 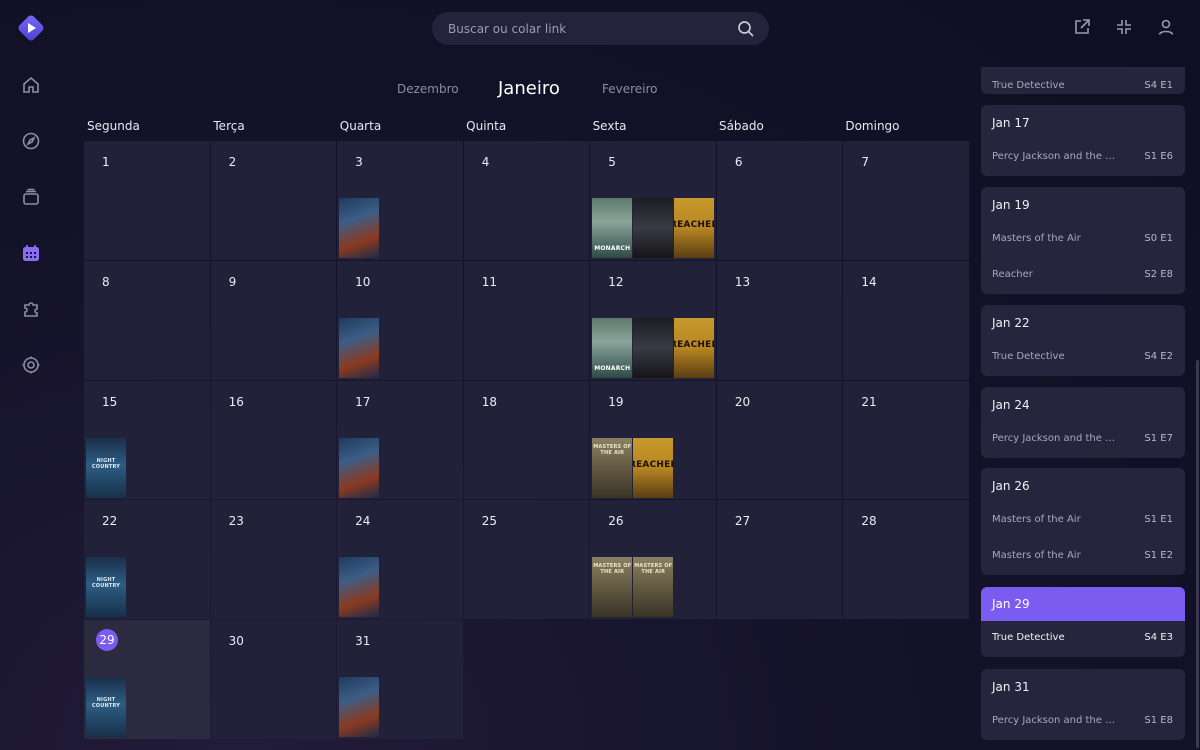 What do you see at coordinates (1082, 356) in the screenshot?
I see `upcoming-episode: True Detective S4 E2` at bounding box center [1082, 356].